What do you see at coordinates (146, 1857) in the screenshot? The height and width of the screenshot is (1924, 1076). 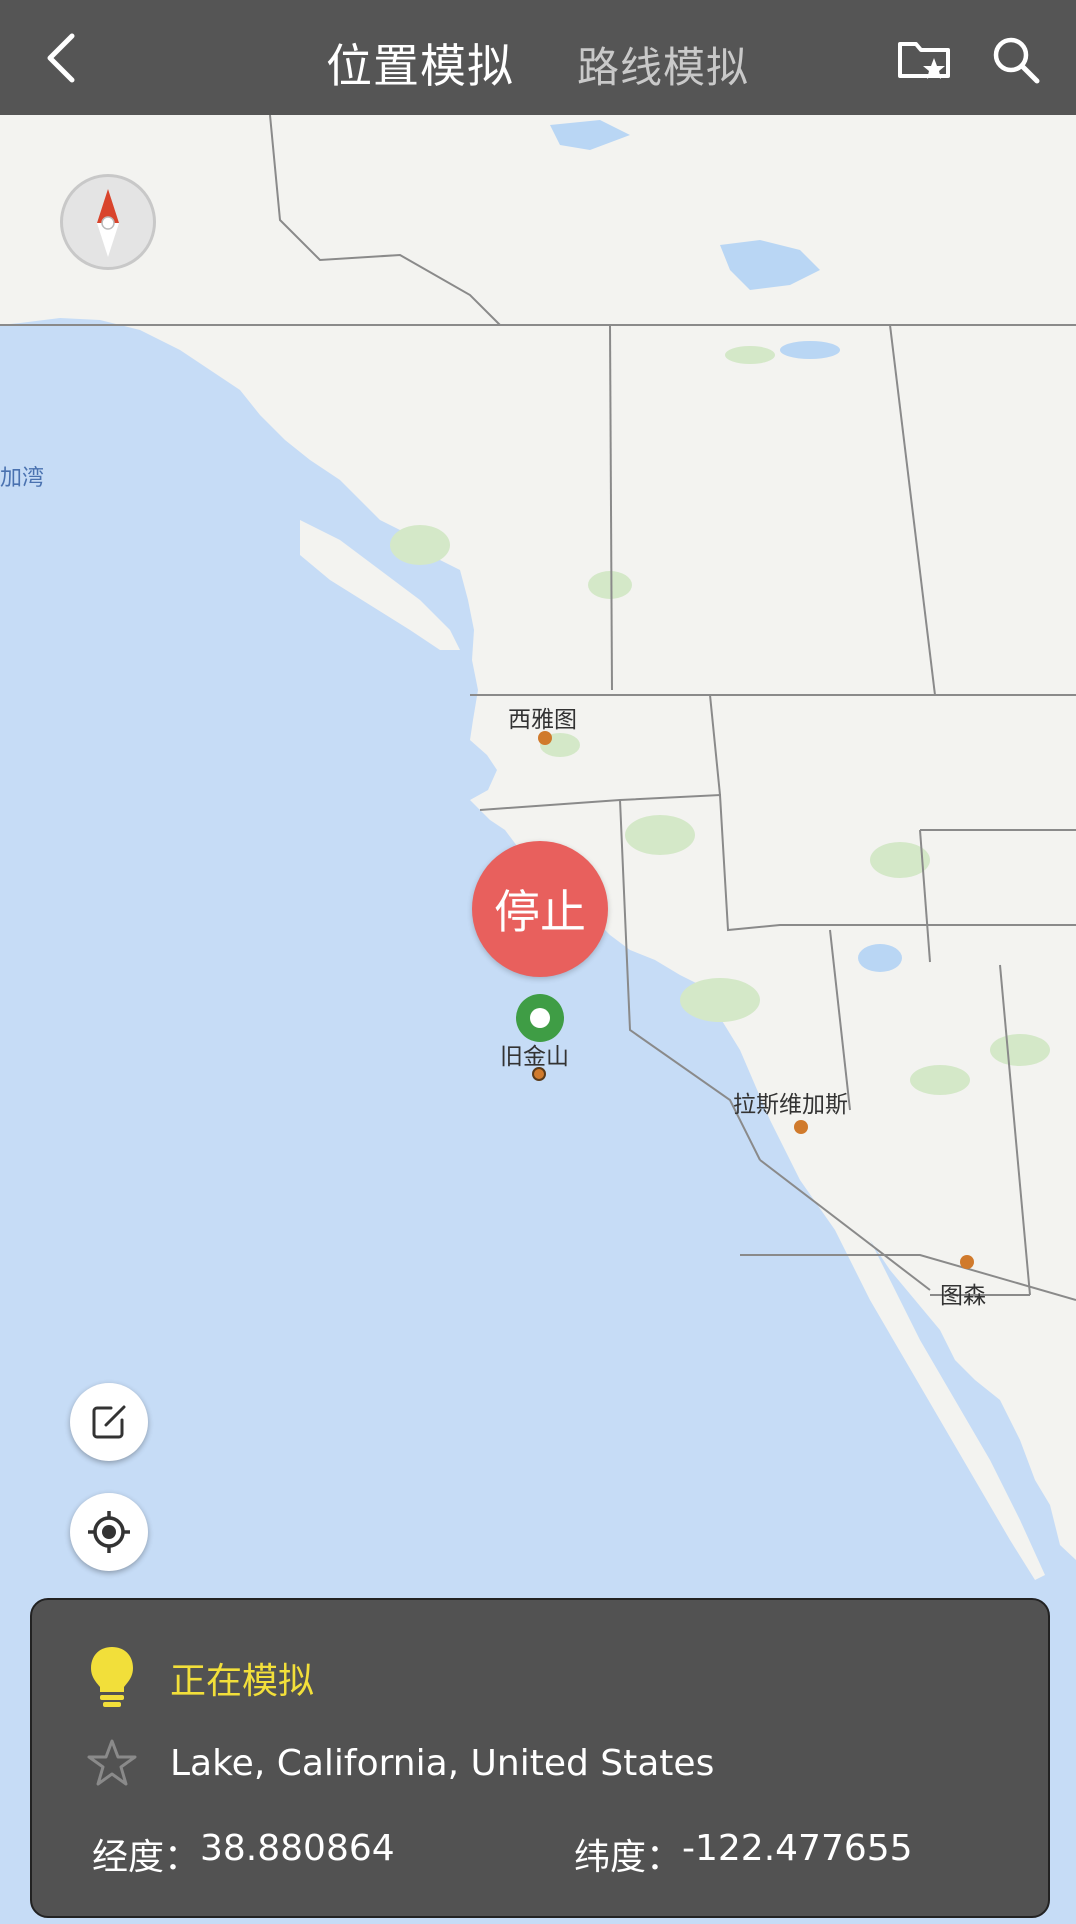 I see `longitude-label: 经度：` at bounding box center [146, 1857].